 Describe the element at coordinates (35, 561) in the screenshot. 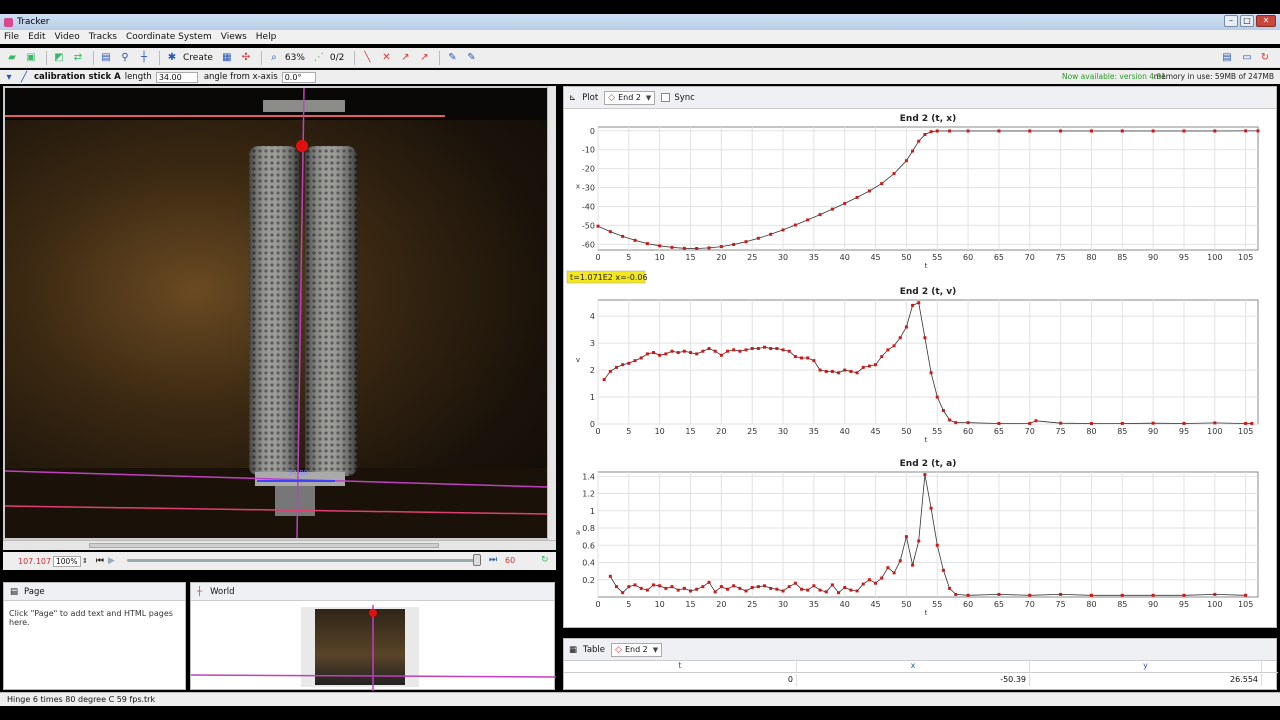

I see `frame-time-field: 107.107` at that location.